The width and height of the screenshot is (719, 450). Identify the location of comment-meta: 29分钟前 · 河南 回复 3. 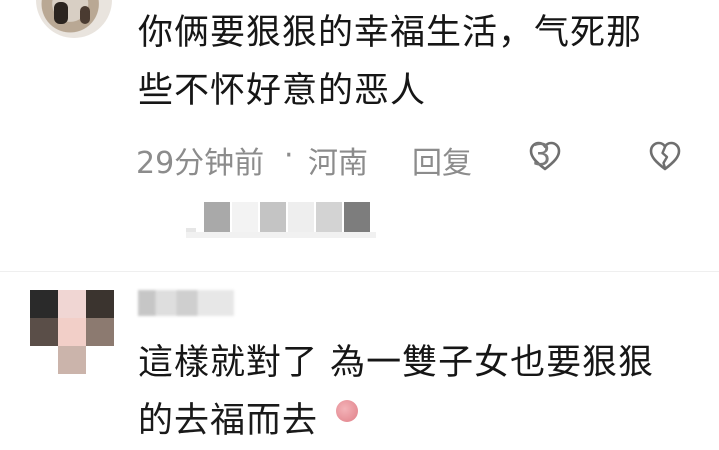
(416, 159).